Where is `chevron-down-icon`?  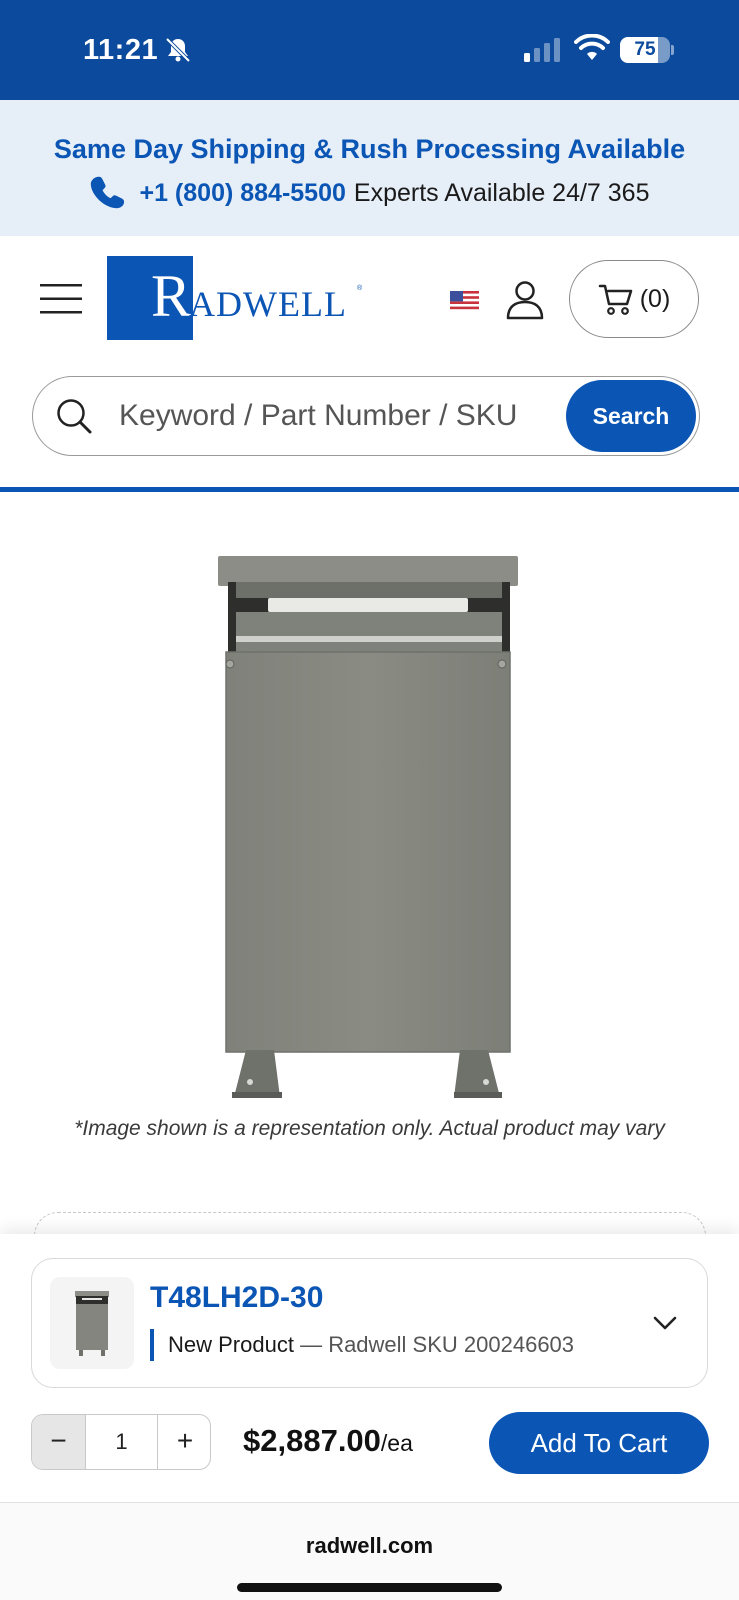
chevron-down-icon is located at coordinates (665, 1323).